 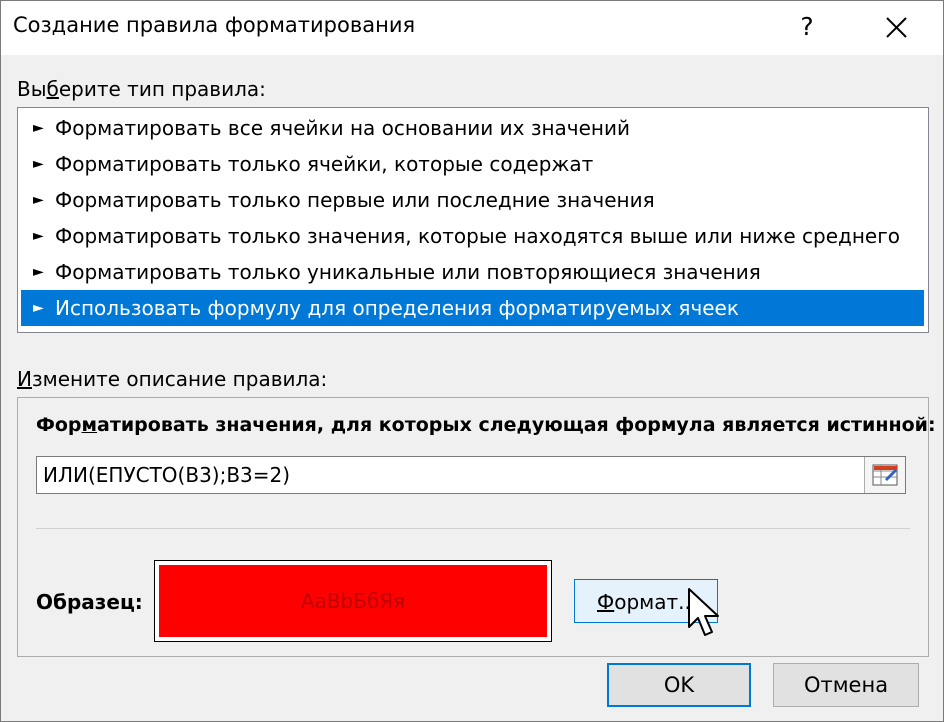 I want to click on range-select-button, so click(x=884, y=475).